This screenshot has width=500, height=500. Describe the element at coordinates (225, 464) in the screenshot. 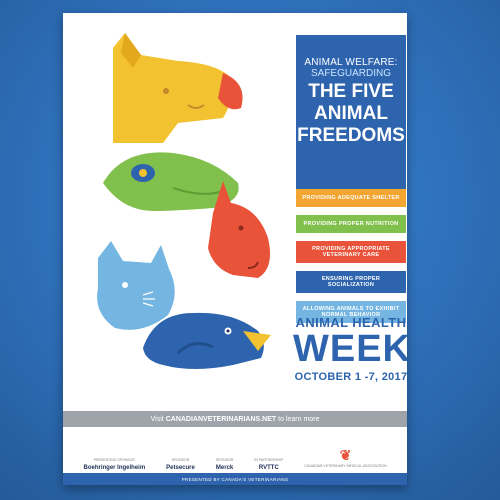

I see `sponsor-merck: Sponsor Merck` at that location.